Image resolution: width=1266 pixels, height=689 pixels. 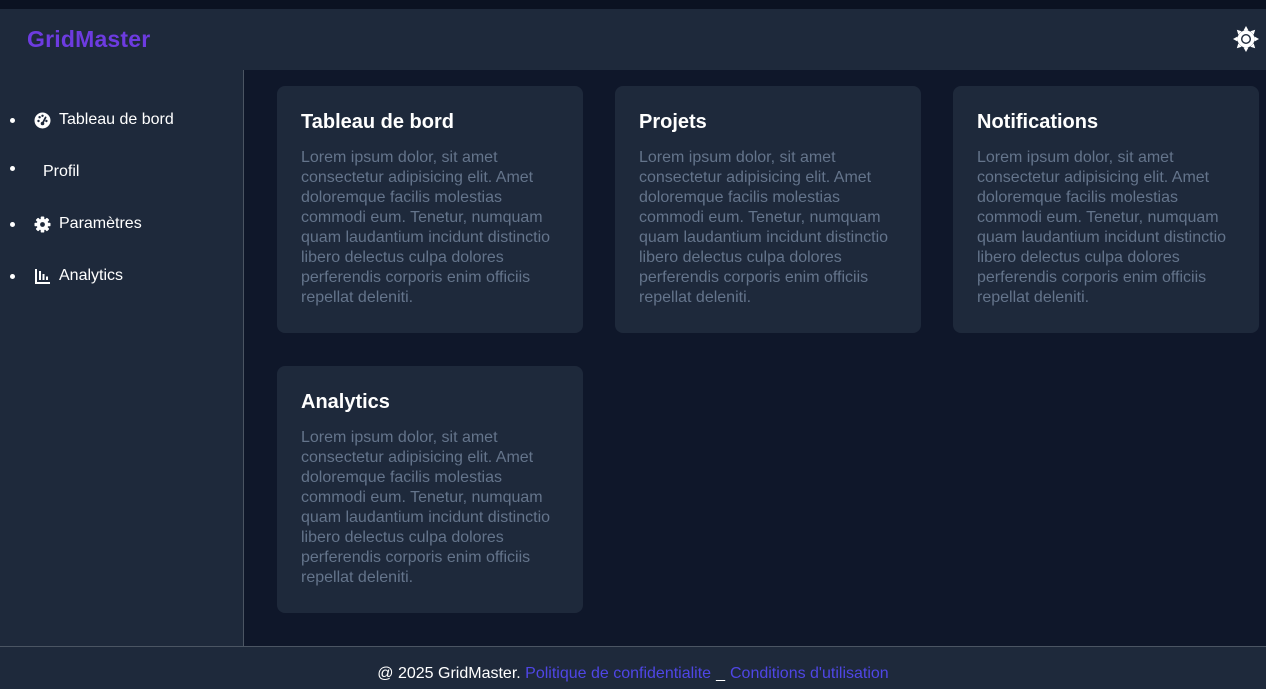 I want to click on sidebar-item-tableau-de-bord: Tableau de bord, so click(x=121, y=120).